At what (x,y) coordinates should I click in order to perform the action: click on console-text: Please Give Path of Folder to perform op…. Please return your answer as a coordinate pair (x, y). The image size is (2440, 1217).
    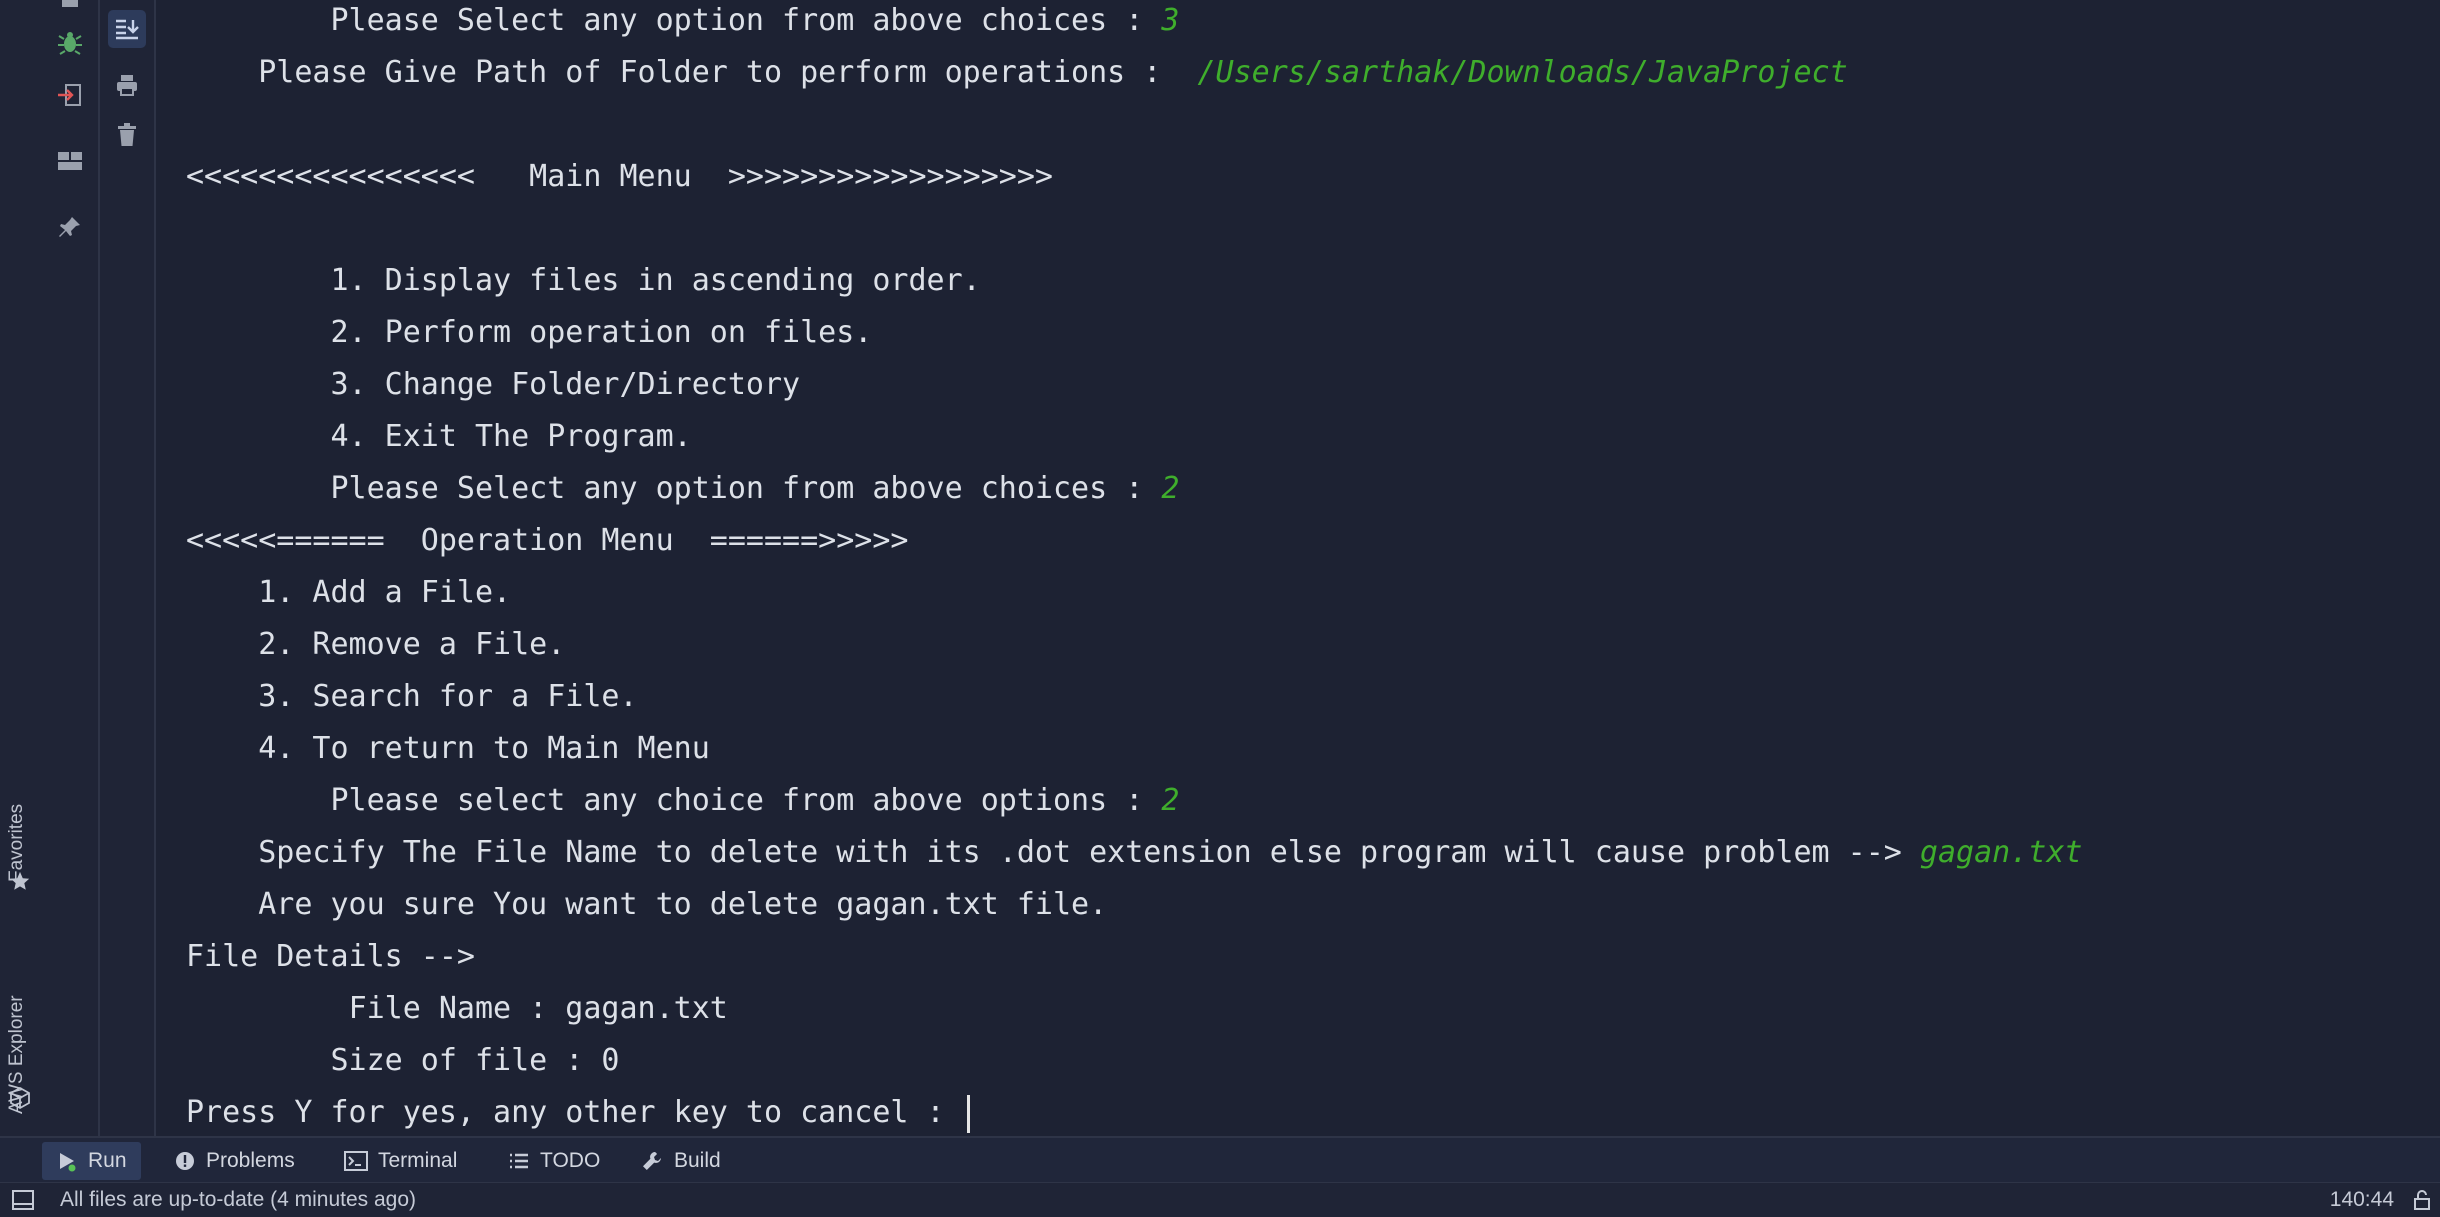
    Looking at the image, I should click on (728, 72).